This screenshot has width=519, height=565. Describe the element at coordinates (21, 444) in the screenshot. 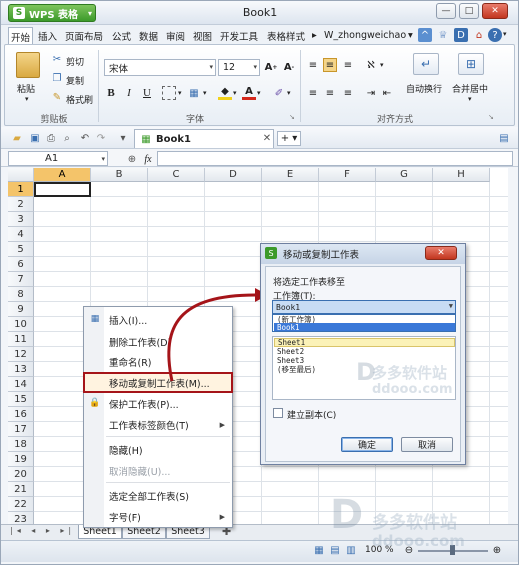

I see `row-header: 18` at that location.